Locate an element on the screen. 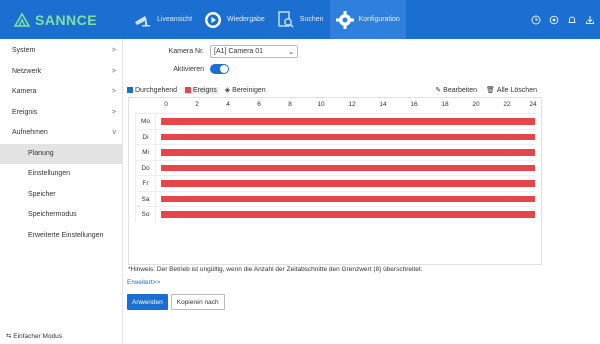  hour-axis: 0 2 4 6 8 10 12 14 16 18 20 22 24 is located at coordinates (336, 106).